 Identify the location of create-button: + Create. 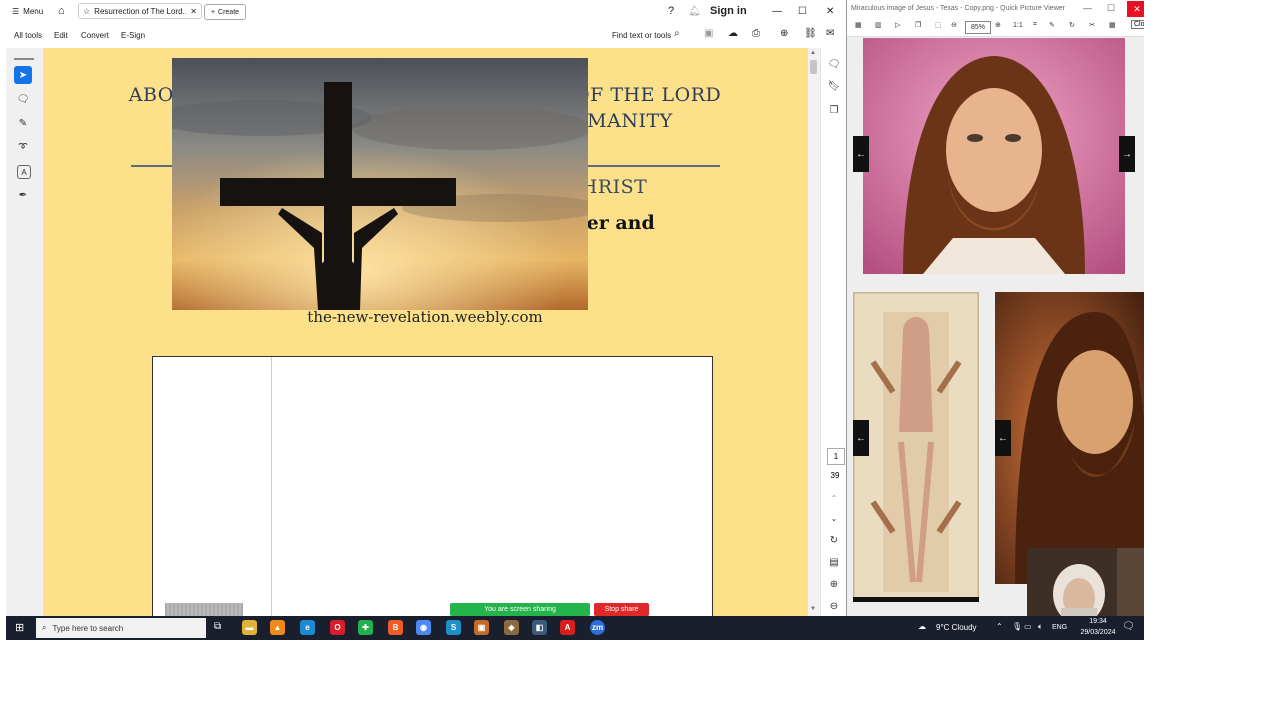
(225, 12).